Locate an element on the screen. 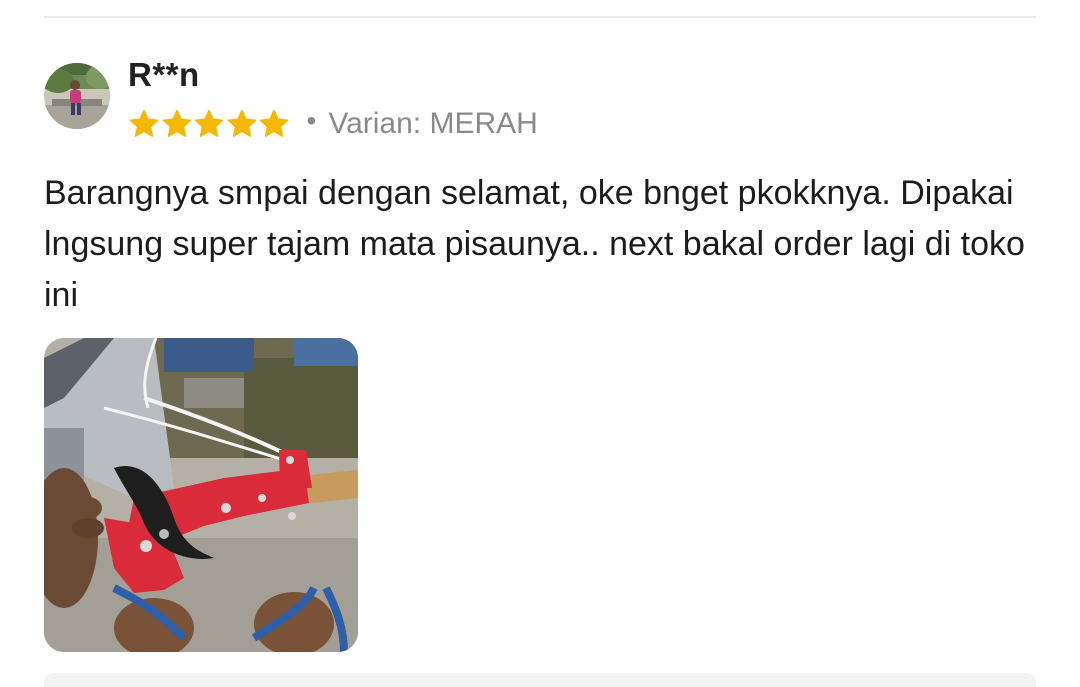 The image size is (1080, 687). review-photo-image is located at coordinates (201, 495).